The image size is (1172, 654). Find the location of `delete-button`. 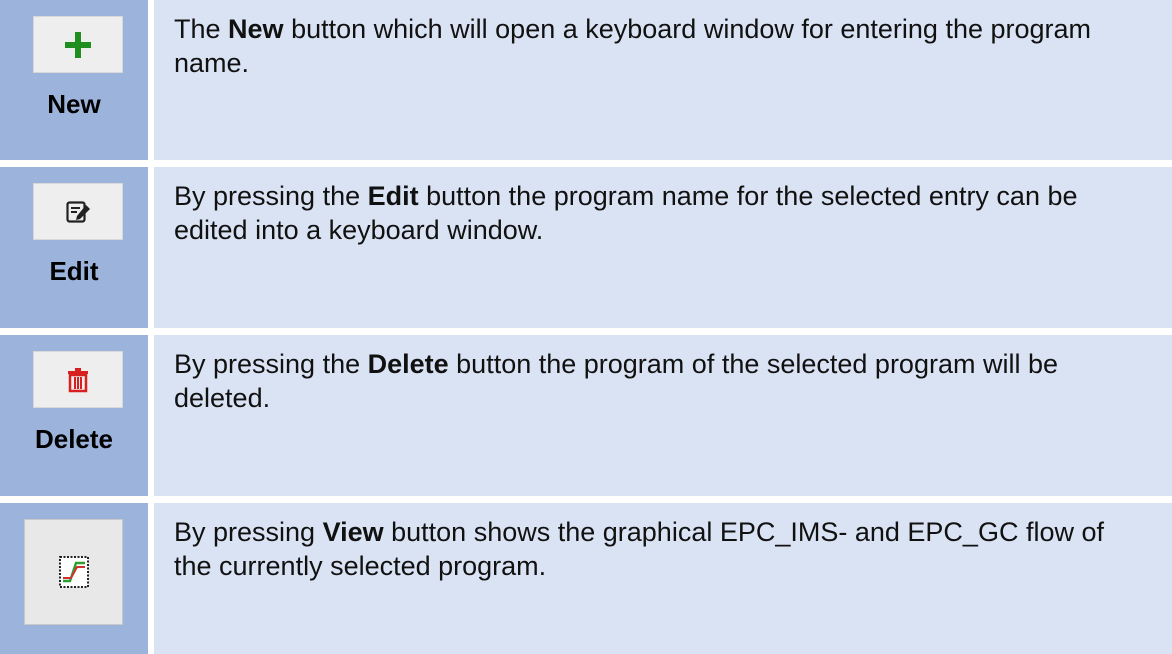

delete-button is located at coordinates (78, 379).